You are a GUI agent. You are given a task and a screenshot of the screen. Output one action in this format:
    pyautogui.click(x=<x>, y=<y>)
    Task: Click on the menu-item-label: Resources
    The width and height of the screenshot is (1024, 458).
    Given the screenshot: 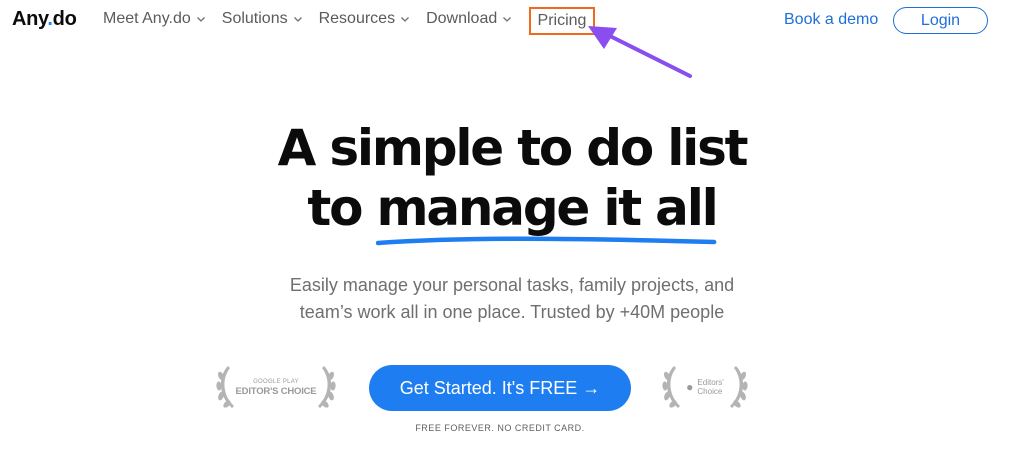 What is the action you would take?
    pyautogui.click(x=357, y=18)
    